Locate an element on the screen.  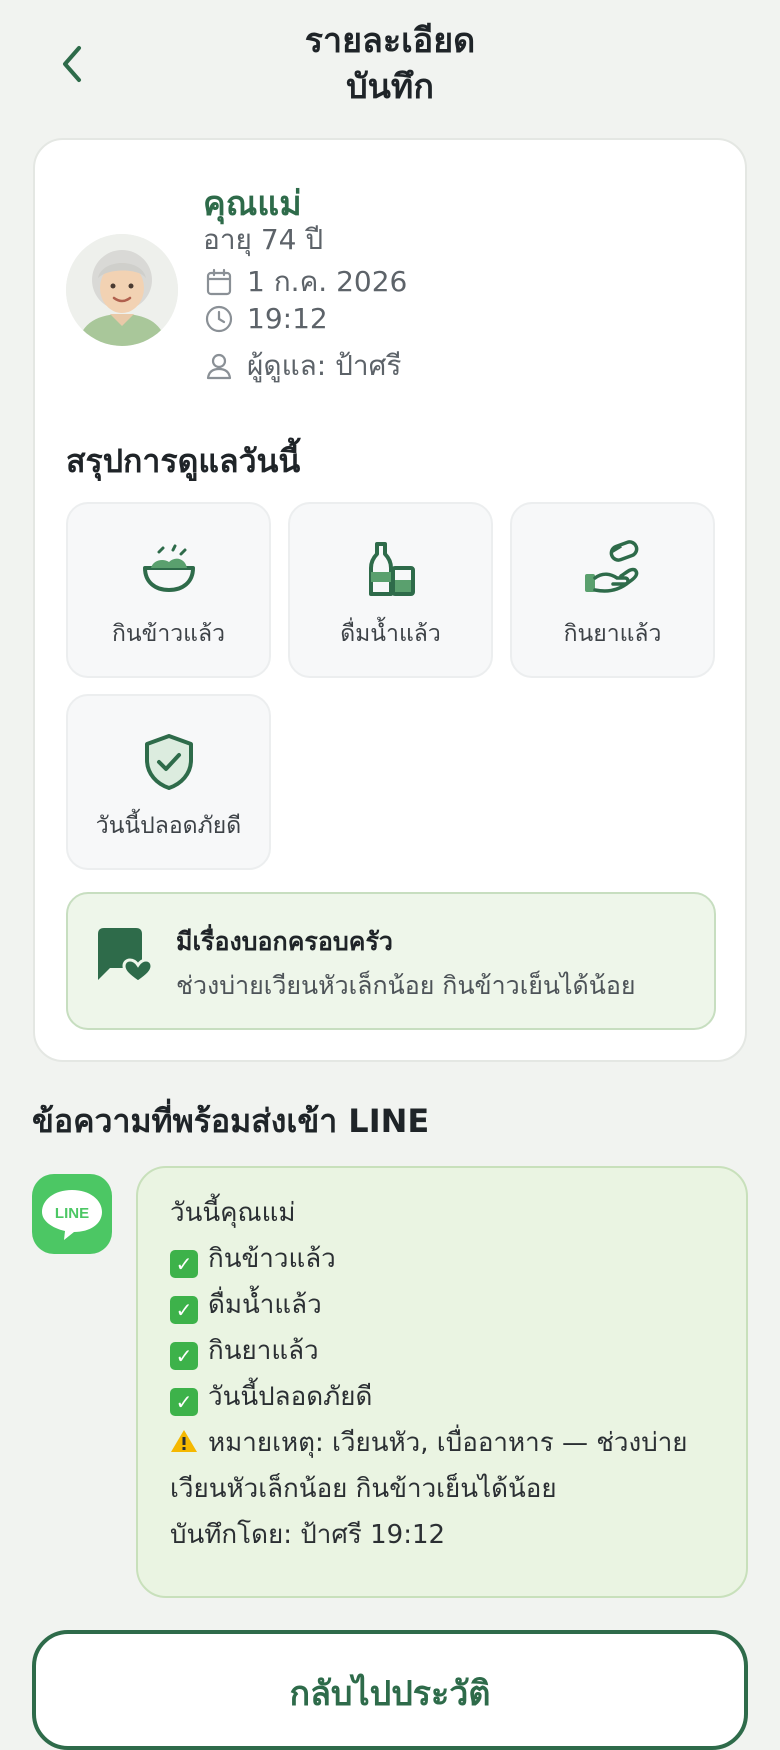
summary-title: สรุปการดูแลวันนี้ is located at coordinates (183, 461).